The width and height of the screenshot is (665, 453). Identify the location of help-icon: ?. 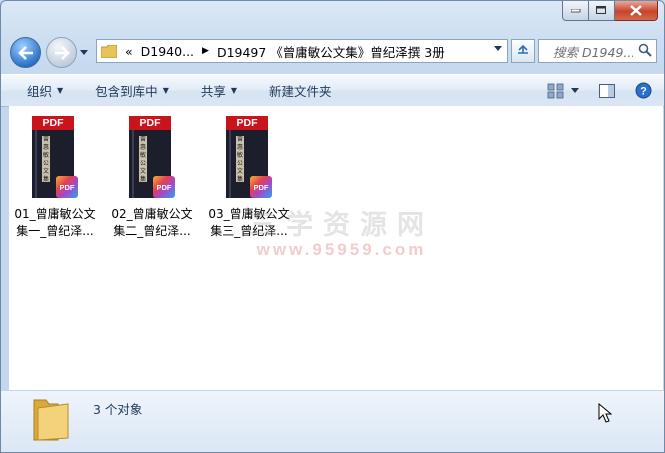
(643, 90).